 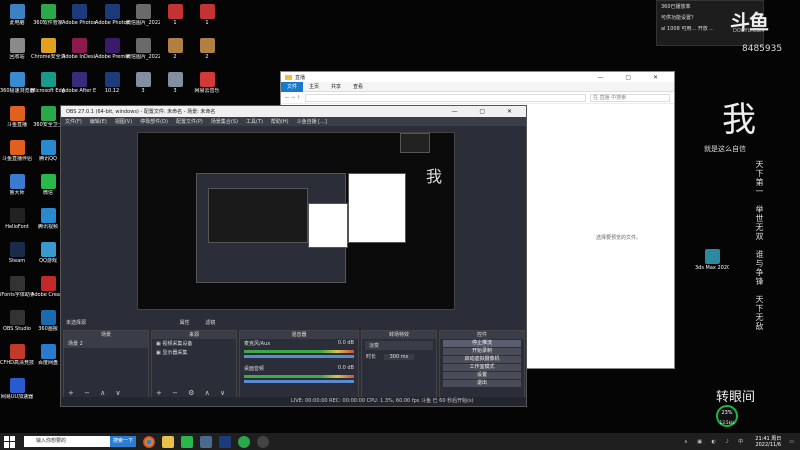 What do you see at coordinates (10, 441) in the screenshot?
I see `start-button` at bounding box center [10, 441].